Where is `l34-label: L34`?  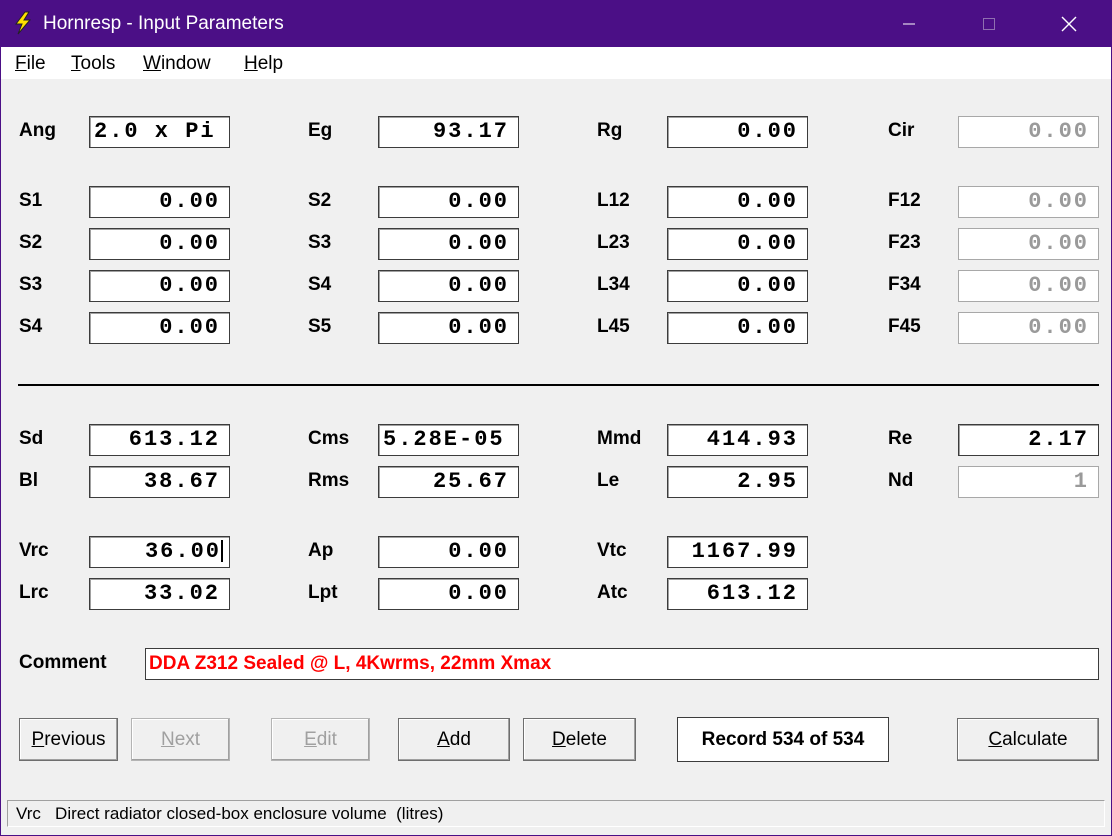 l34-label: L34 is located at coordinates (613, 284).